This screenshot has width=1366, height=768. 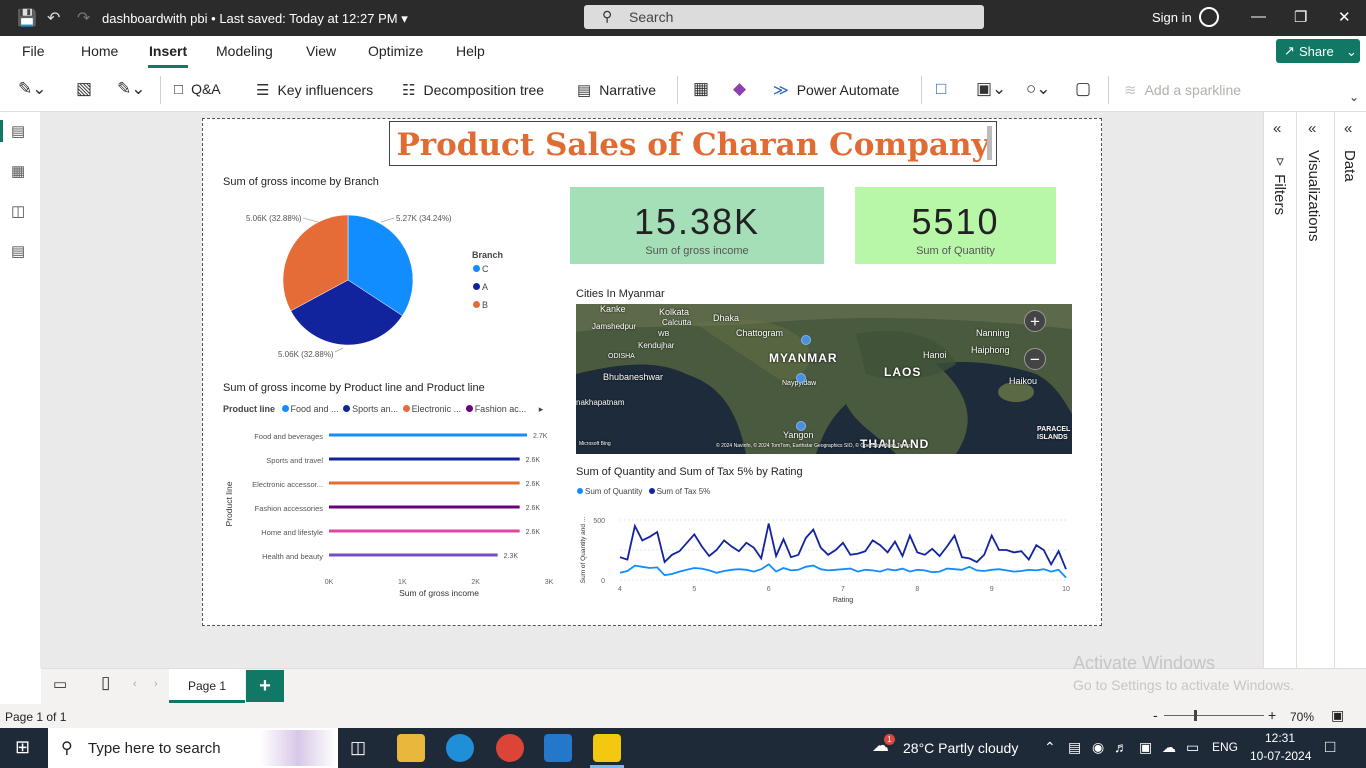 I want to click on power-automate-button: ≫ Power Automate, so click(x=836, y=90).